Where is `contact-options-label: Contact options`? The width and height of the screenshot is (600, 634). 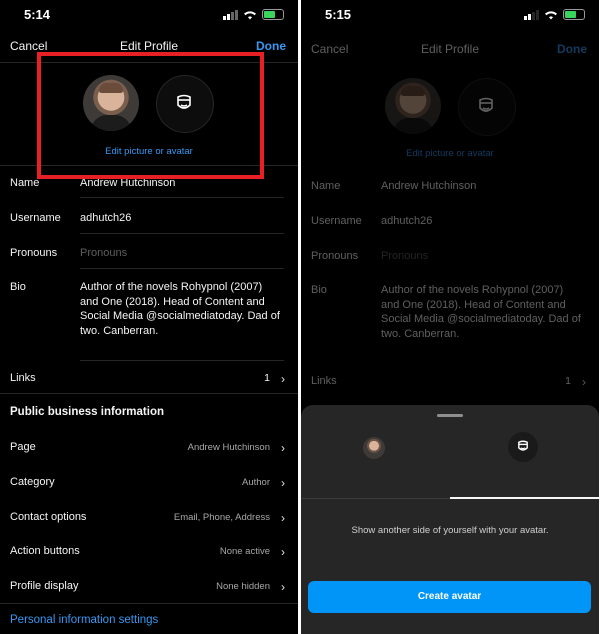
contact-options-label: Contact options is located at coordinates (48, 517).